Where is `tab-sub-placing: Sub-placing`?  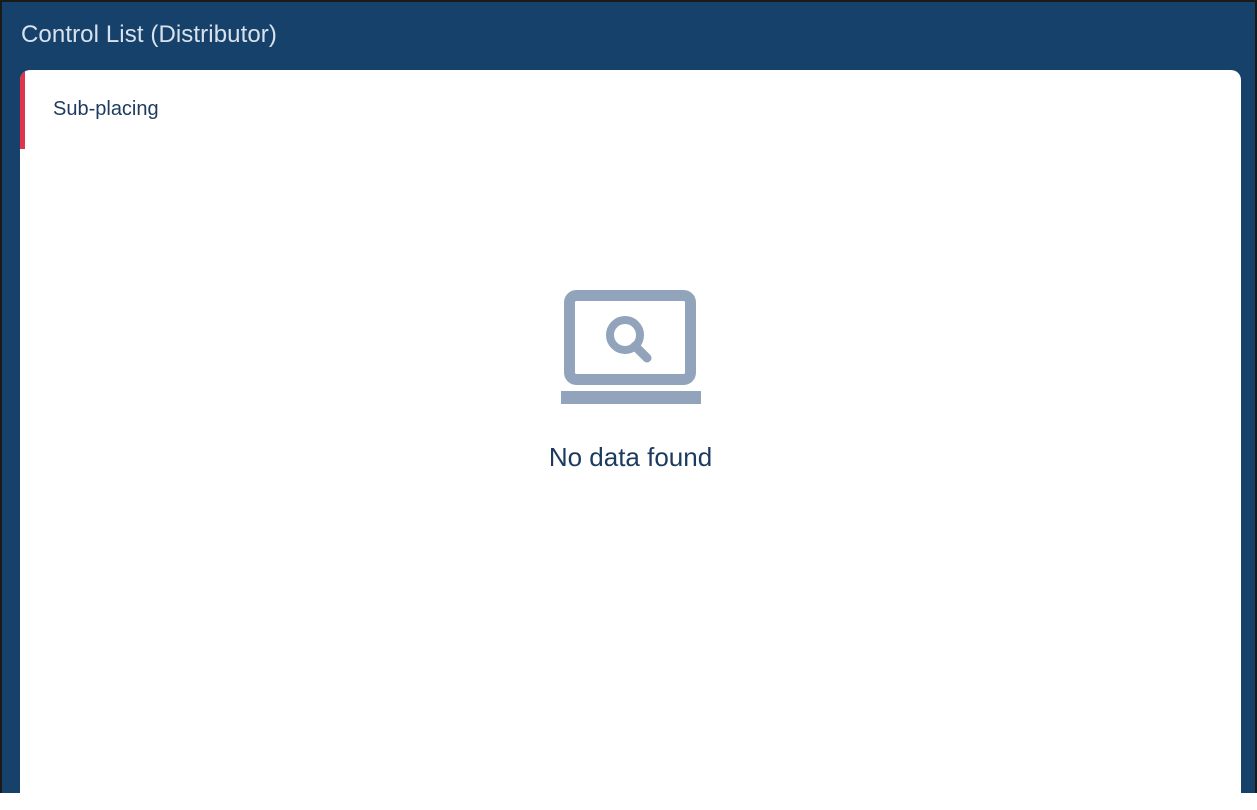
tab-sub-placing: Sub-placing is located at coordinates (89, 109).